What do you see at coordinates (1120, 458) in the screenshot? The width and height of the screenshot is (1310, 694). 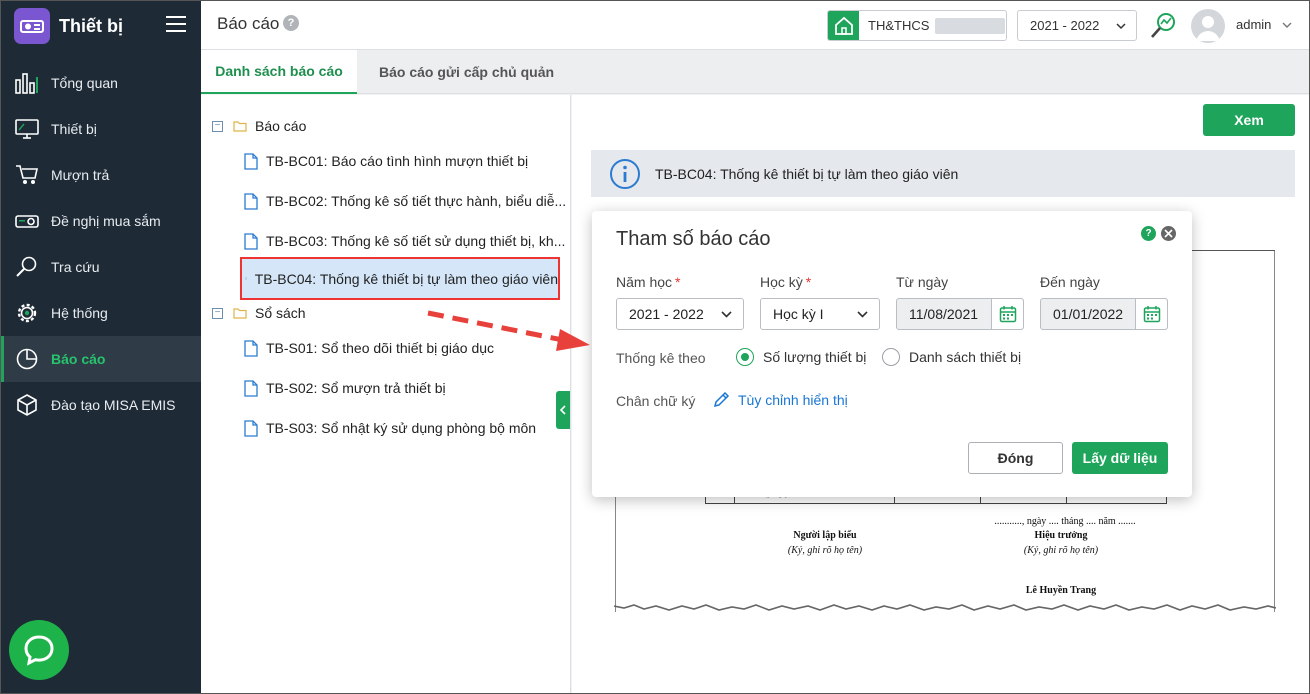 I see `fetch-data-button: Lấy dữ liệu` at bounding box center [1120, 458].